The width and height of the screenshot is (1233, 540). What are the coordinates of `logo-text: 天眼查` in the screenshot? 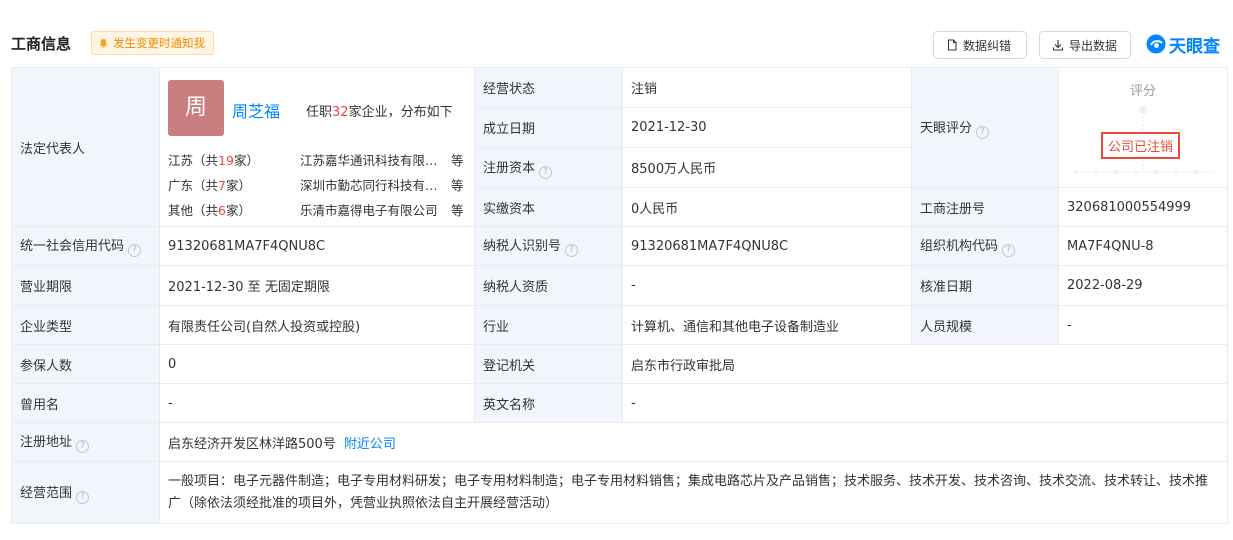 It's located at (1194, 46).